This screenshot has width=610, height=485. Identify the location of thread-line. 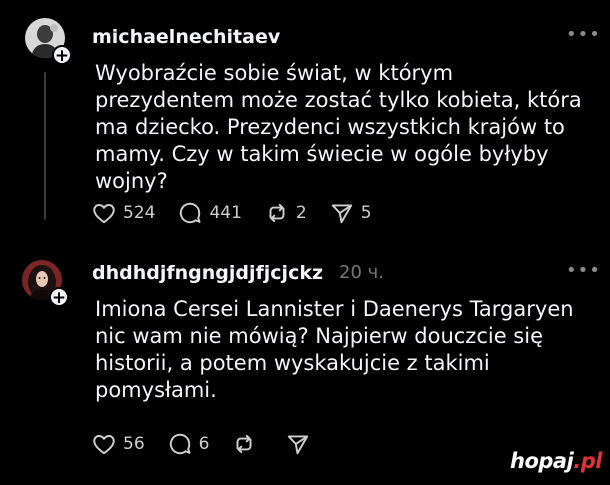
(45, 146).